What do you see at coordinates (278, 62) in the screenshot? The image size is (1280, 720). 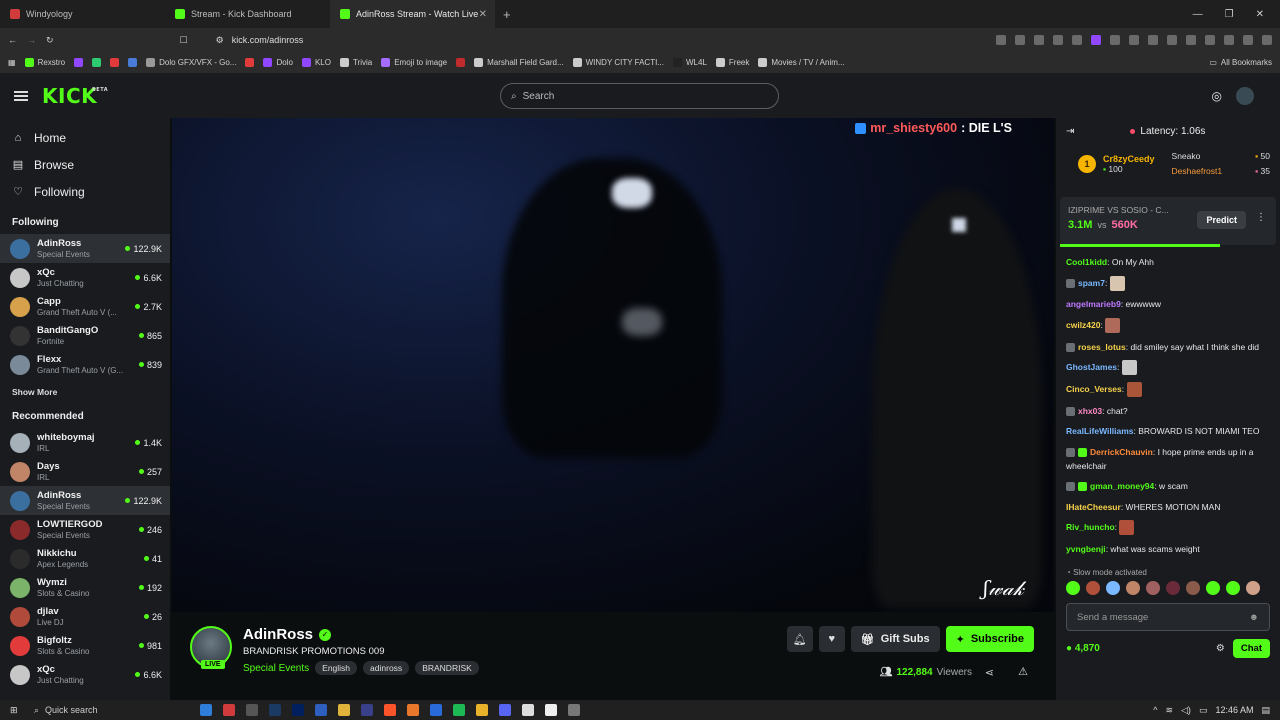 I see `bookmark-item: Dolo` at bounding box center [278, 62].